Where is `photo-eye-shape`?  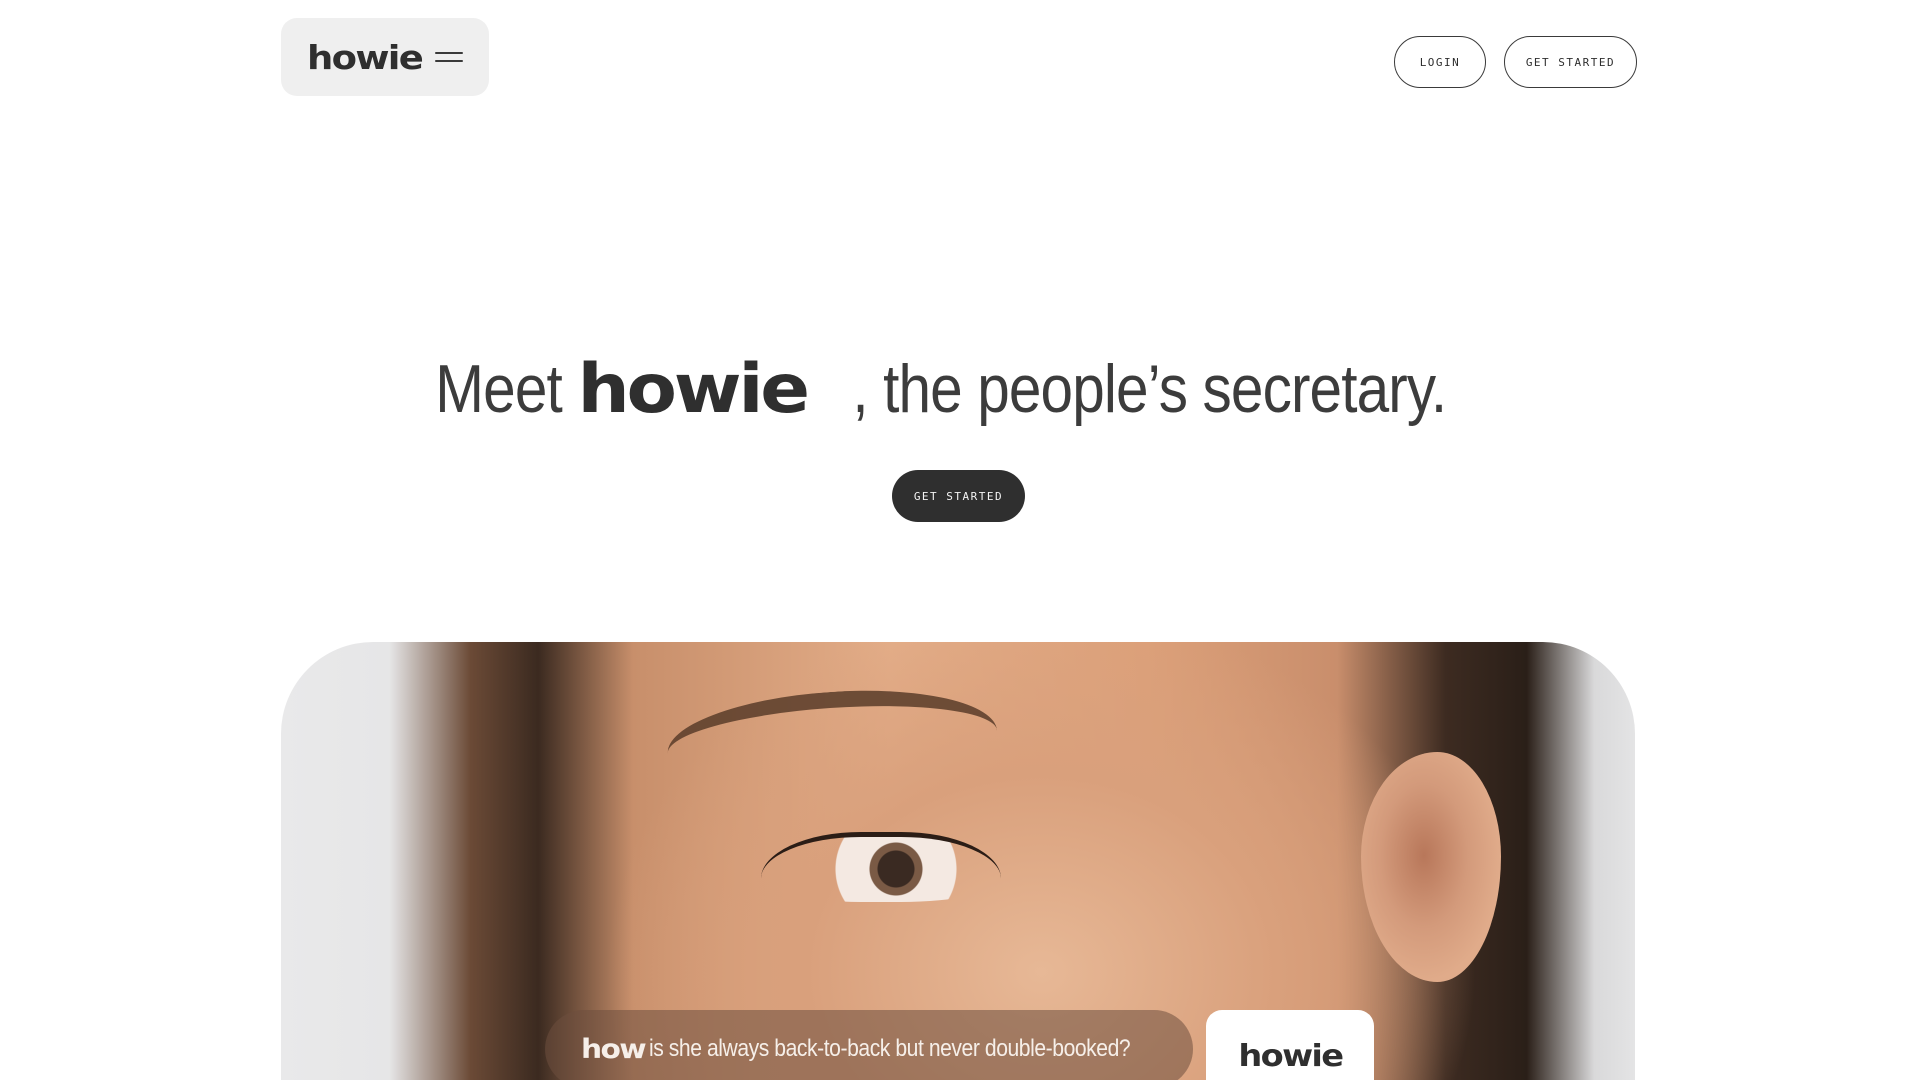 photo-eye-shape is located at coordinates (881, 867).